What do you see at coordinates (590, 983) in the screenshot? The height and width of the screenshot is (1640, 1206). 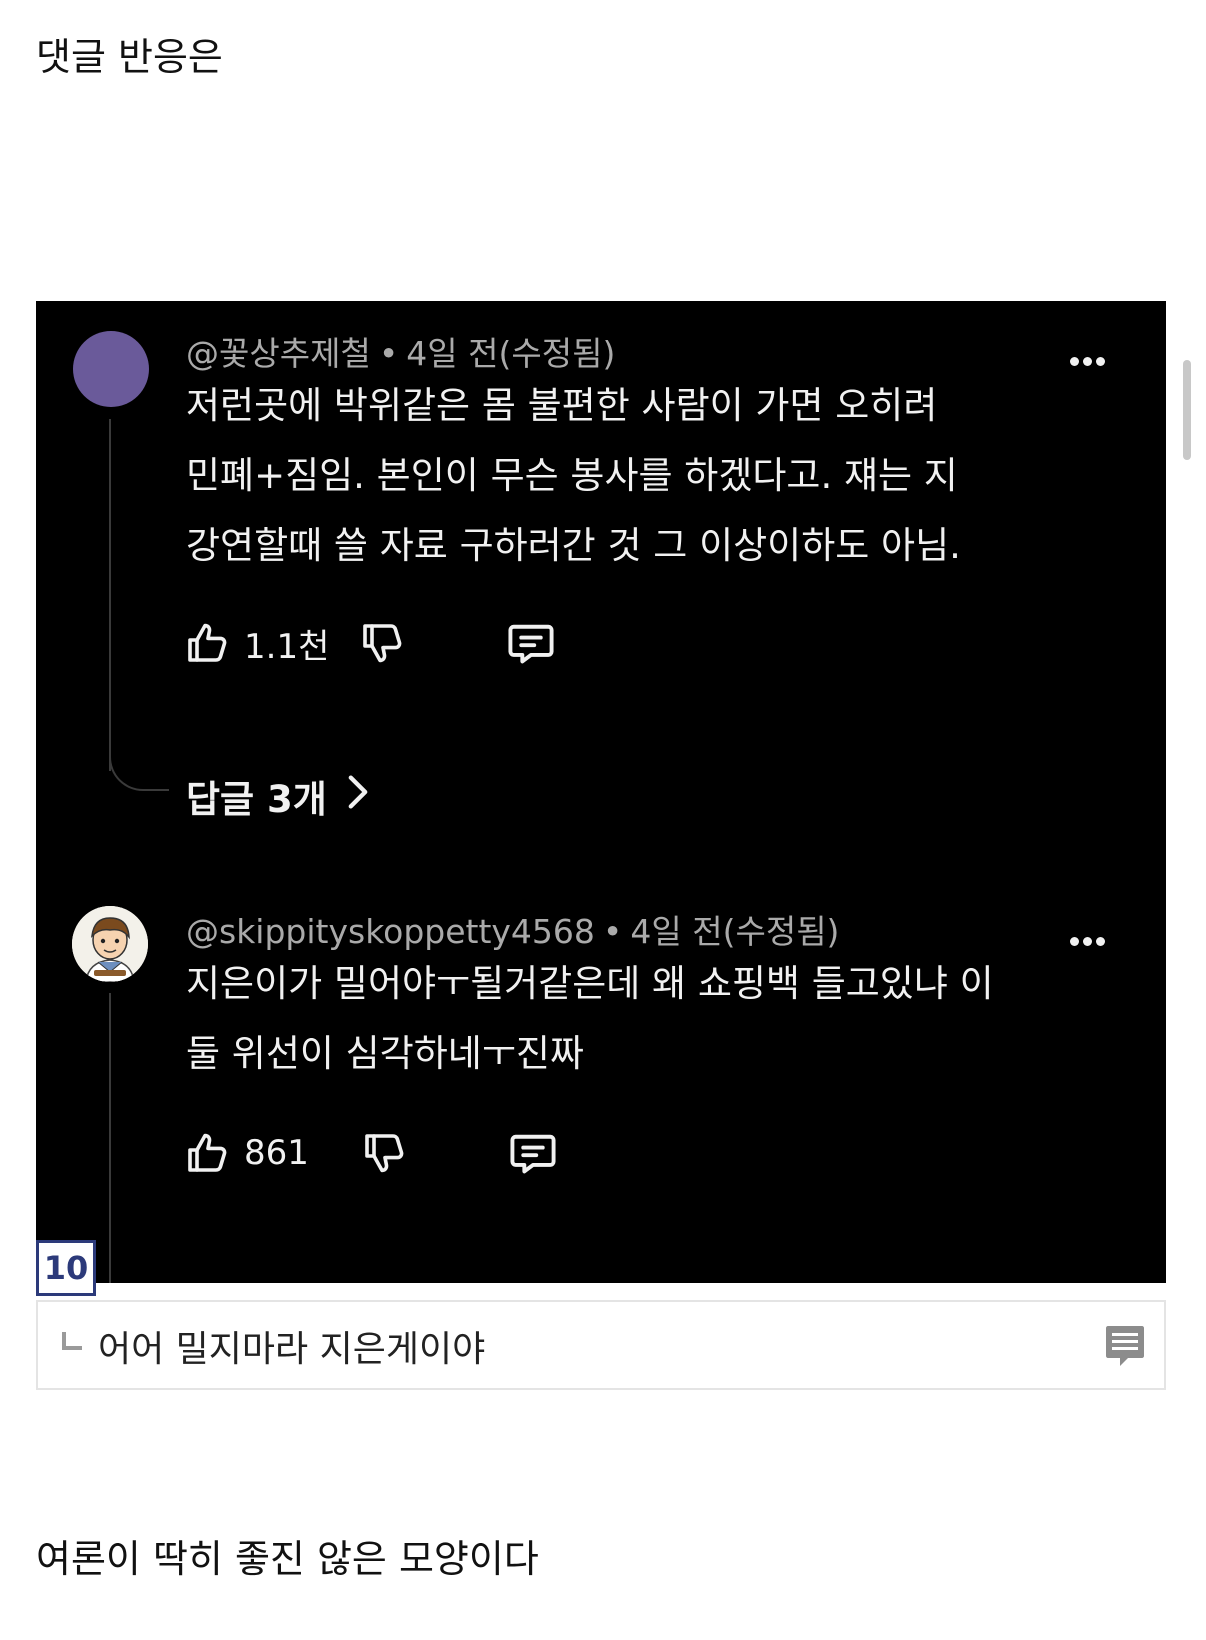 I see `comment-line: 지은이가 밀어야ㅜ될거같은데 왜 쇼핑백 들고있냐 이` at bounding box center [590, 983].